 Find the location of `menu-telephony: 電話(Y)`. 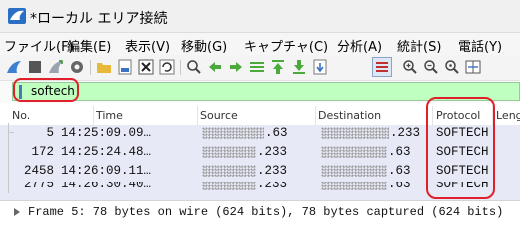

menu-telephony: 電話(Y) is located at coordinates (480, 45).